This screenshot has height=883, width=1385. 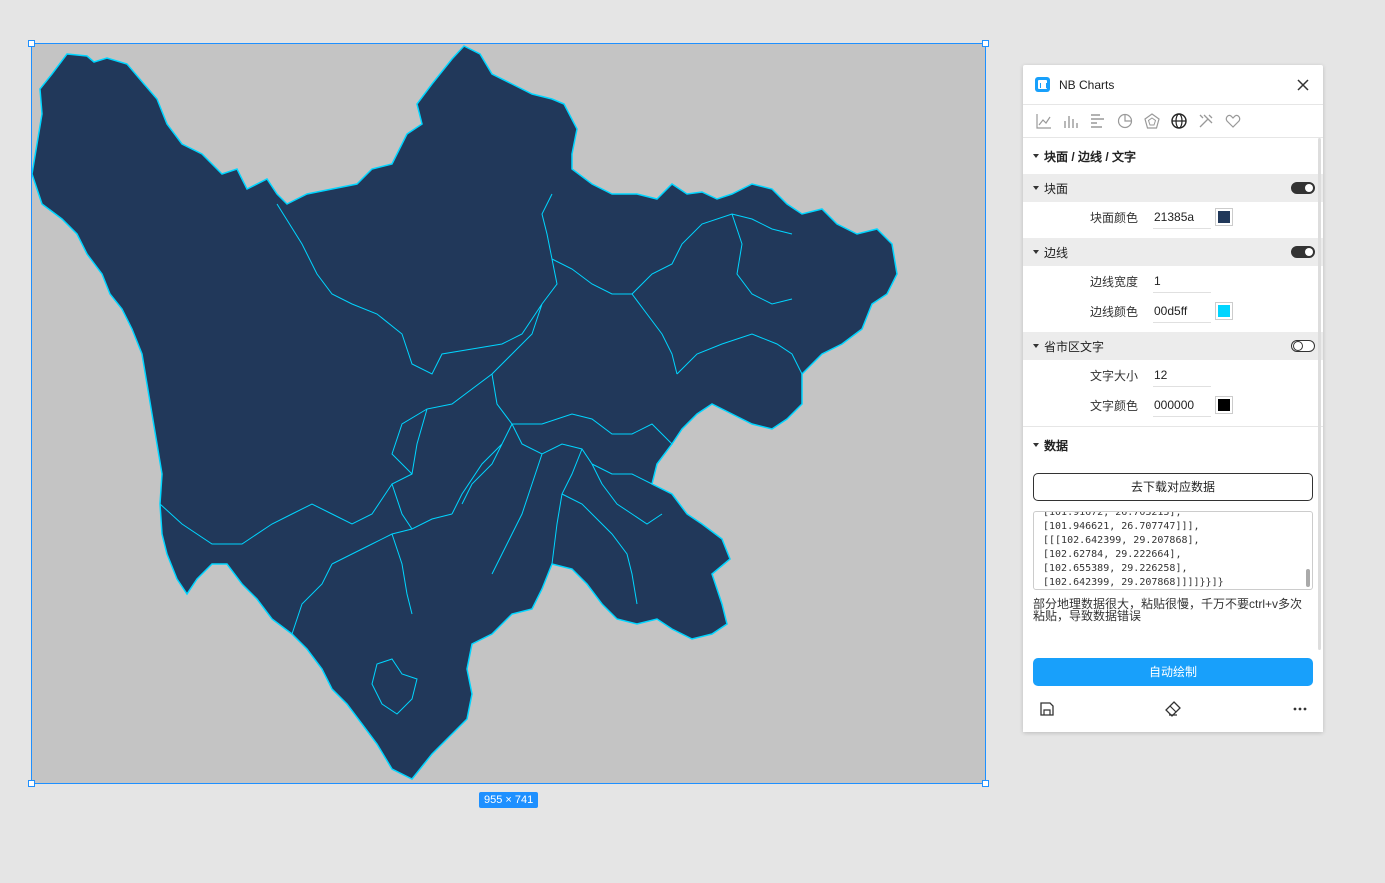 What do you see at coordinates (1173, 691) in the screenshot?
I see `panel-footer: 自动绘制` at bounding box center [1173, 691].